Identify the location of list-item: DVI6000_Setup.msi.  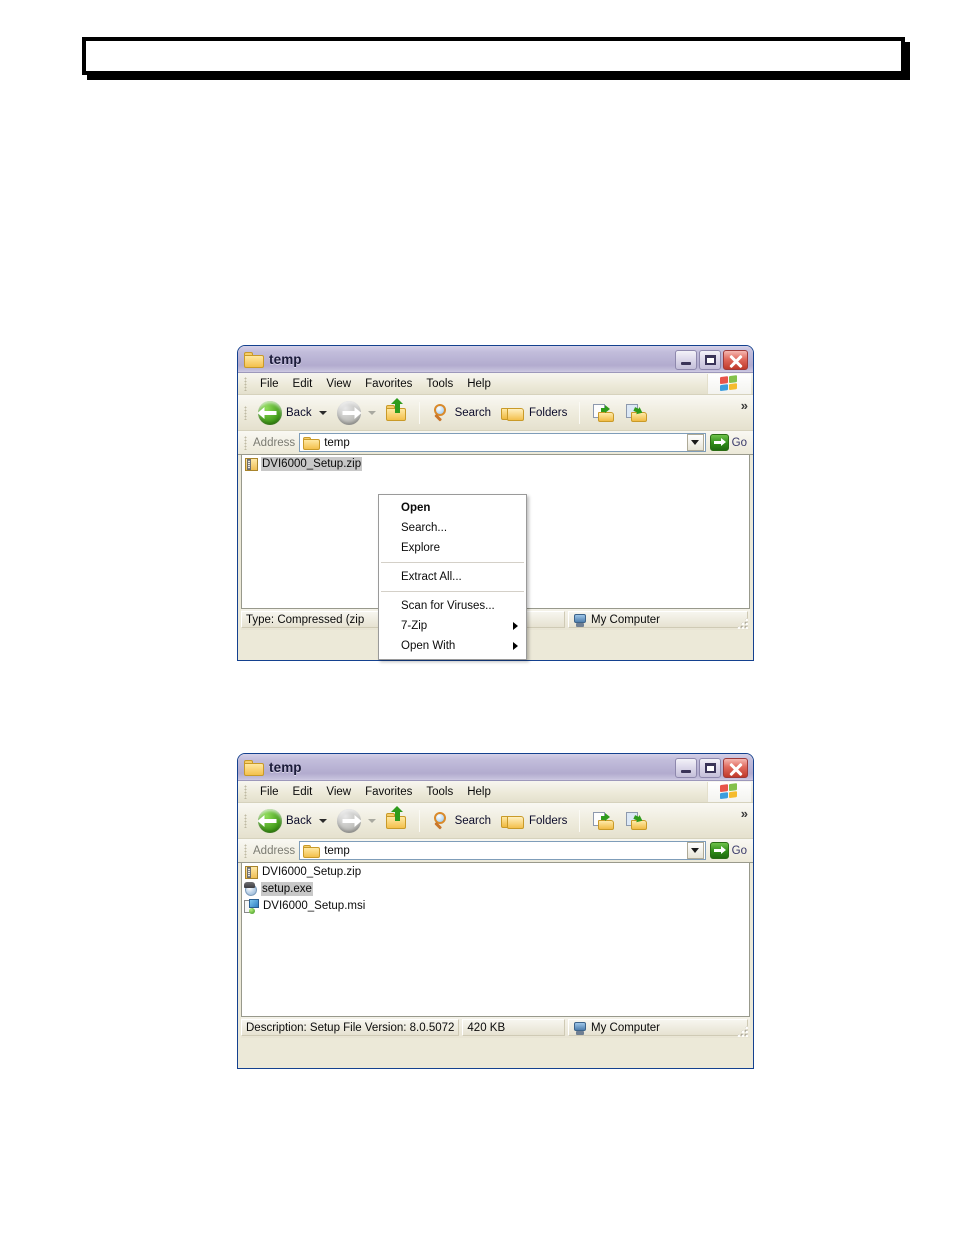
(304, 906).